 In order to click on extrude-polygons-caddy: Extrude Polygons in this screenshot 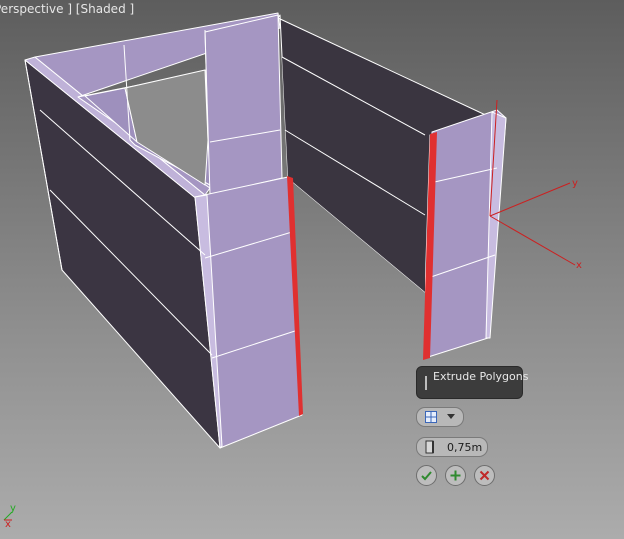, I will do `click(472, 382)`.